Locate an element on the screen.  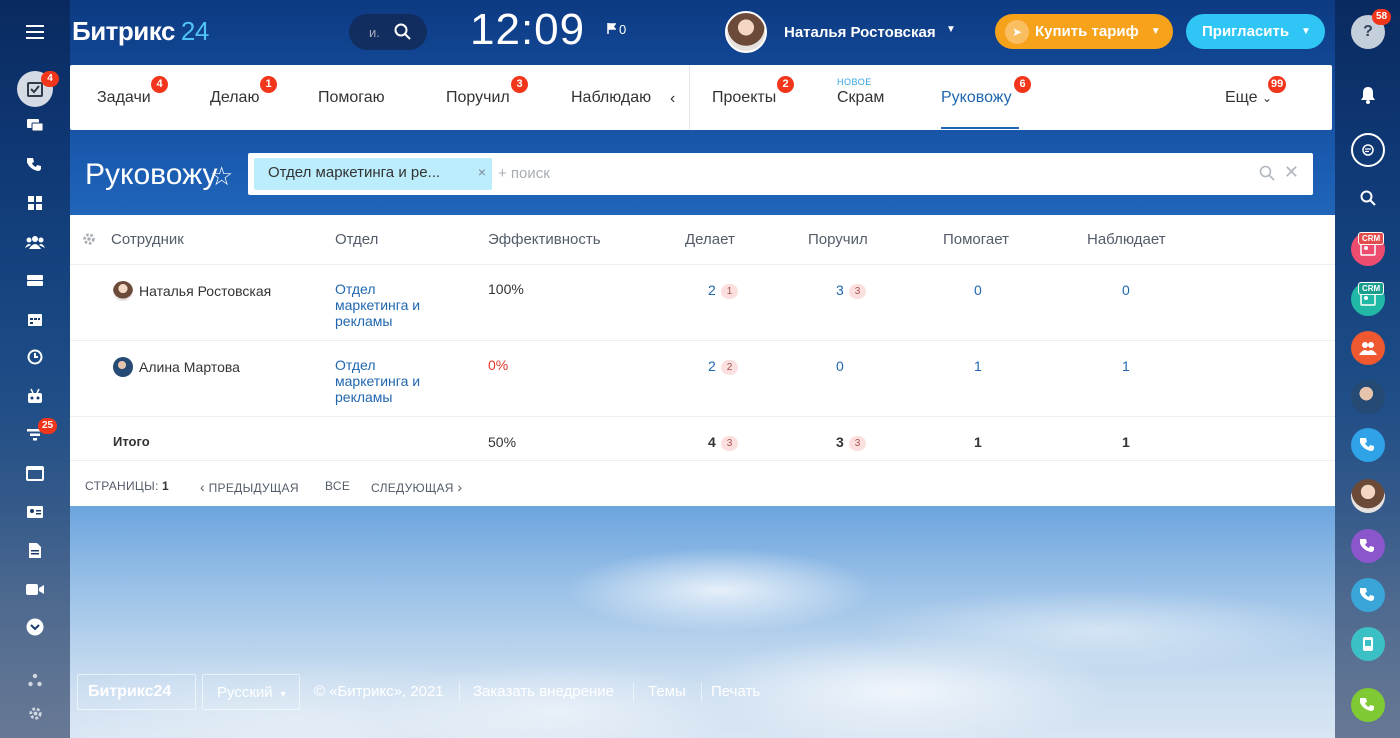
watching-count: 0 is located at coordinates (1126, 290).